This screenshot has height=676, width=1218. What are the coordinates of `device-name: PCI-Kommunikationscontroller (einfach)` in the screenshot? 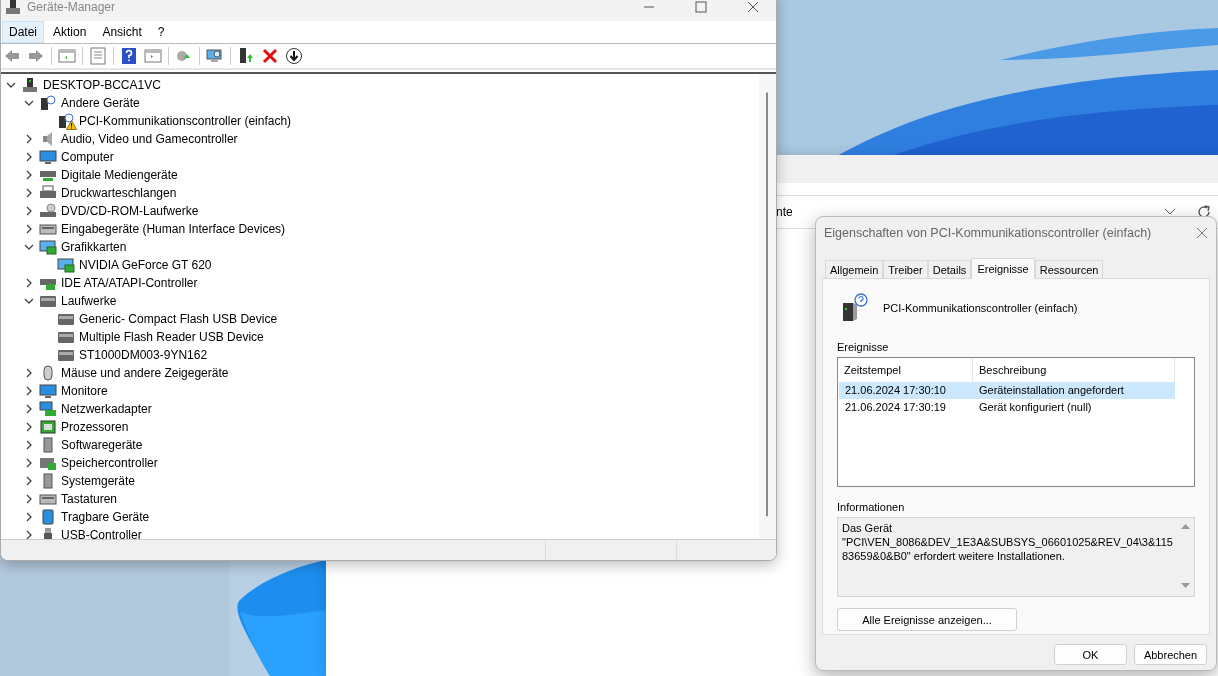 It's located at (980, 308).